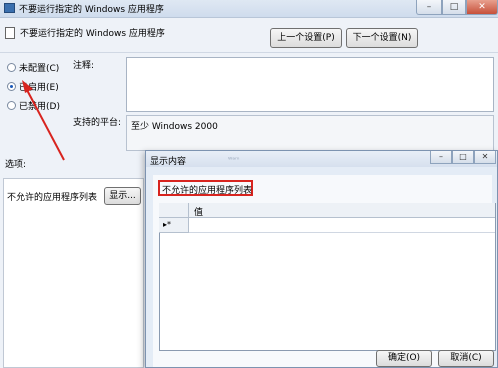 Image resolution: width=498 pixels, height=368 pixels. What do you see at coordinates (27, 86) in the screenshot?
I see `annotation-arrow-head` at bounding box center [27, 86].